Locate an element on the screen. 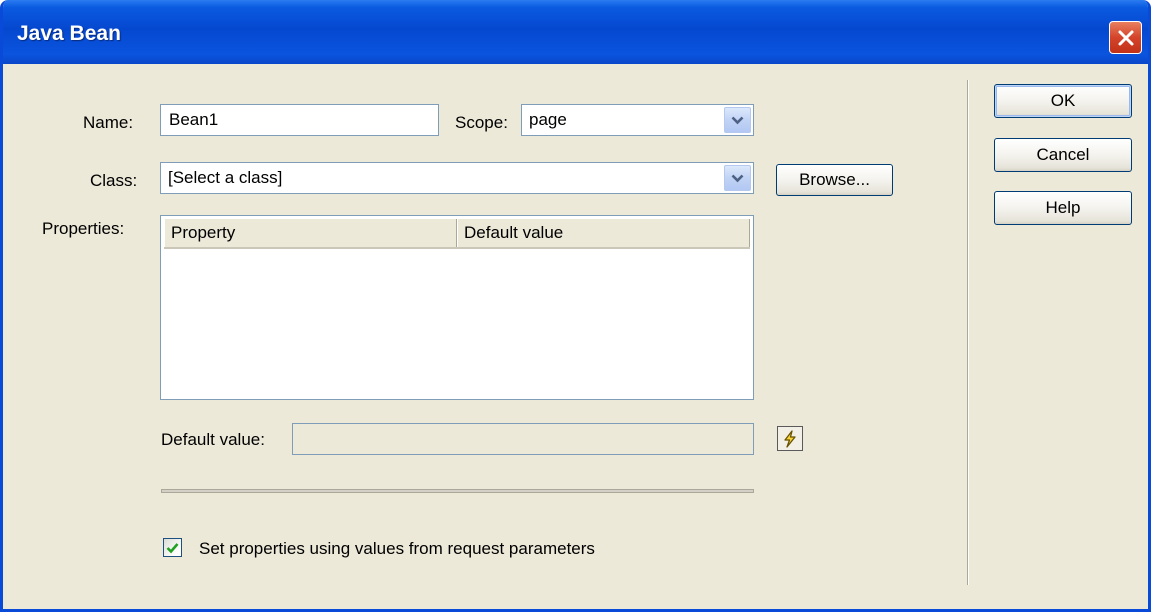 This screenshot has width=1151, height=612. scope-dropdown-button is located at coordinates (737, 120).